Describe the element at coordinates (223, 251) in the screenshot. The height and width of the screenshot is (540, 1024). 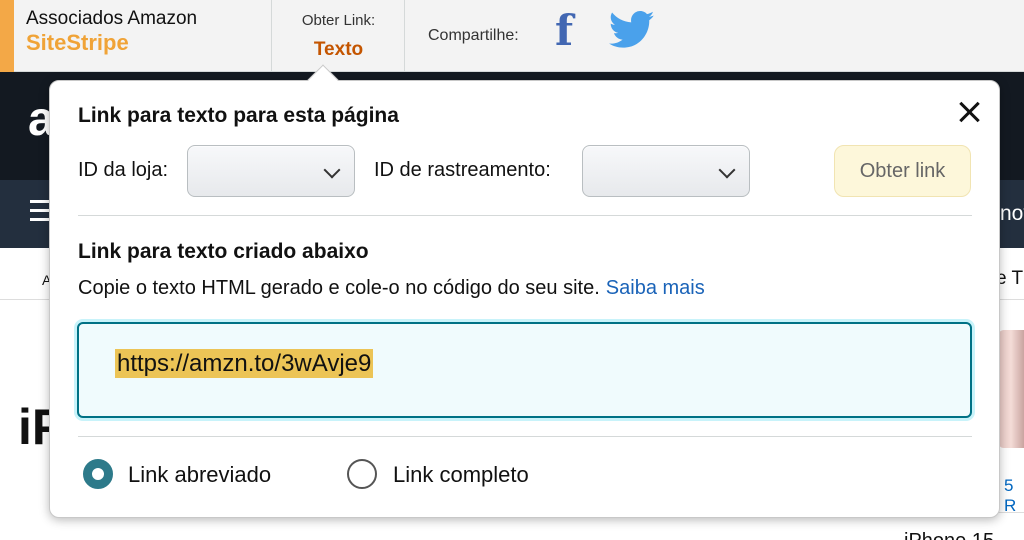
I see `created-link-title: Link para texto criado abaixo` at that location.